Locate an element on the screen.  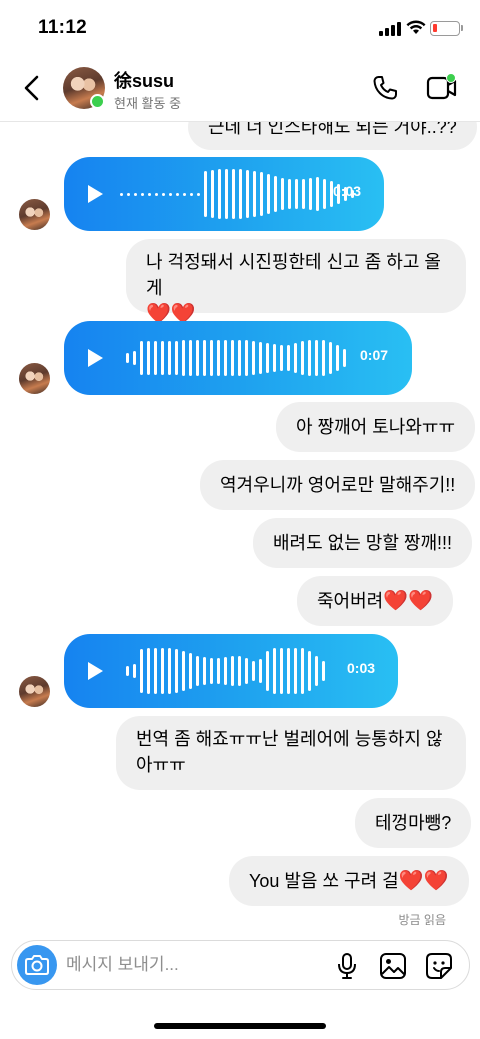
wifi-icon is located at coordinates (416, 27).